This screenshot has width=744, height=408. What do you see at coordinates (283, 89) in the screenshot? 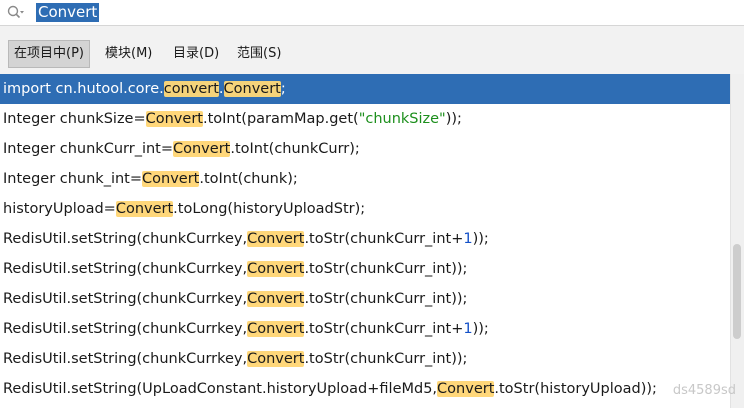
I see `code-text: ;` at bounding box center [283, 89].